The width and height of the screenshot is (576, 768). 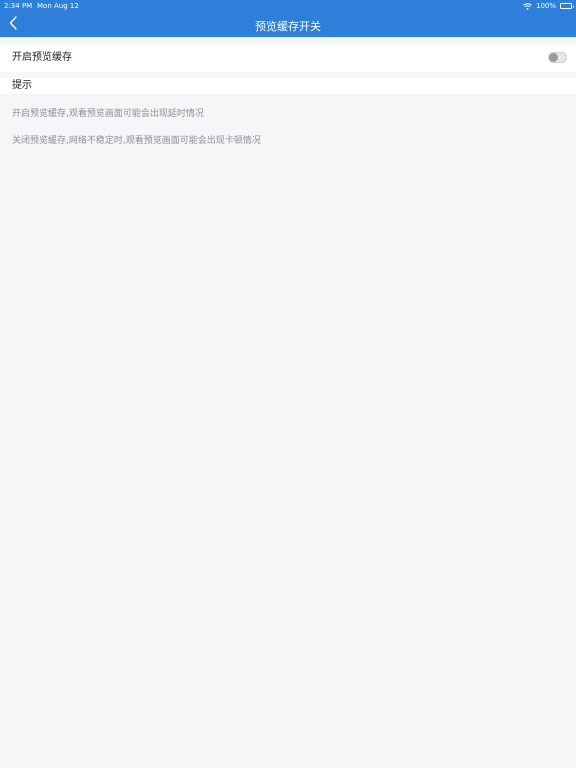 I want to click on preview-cache-label: 开启预览缓存, so click(x=42, y=57).